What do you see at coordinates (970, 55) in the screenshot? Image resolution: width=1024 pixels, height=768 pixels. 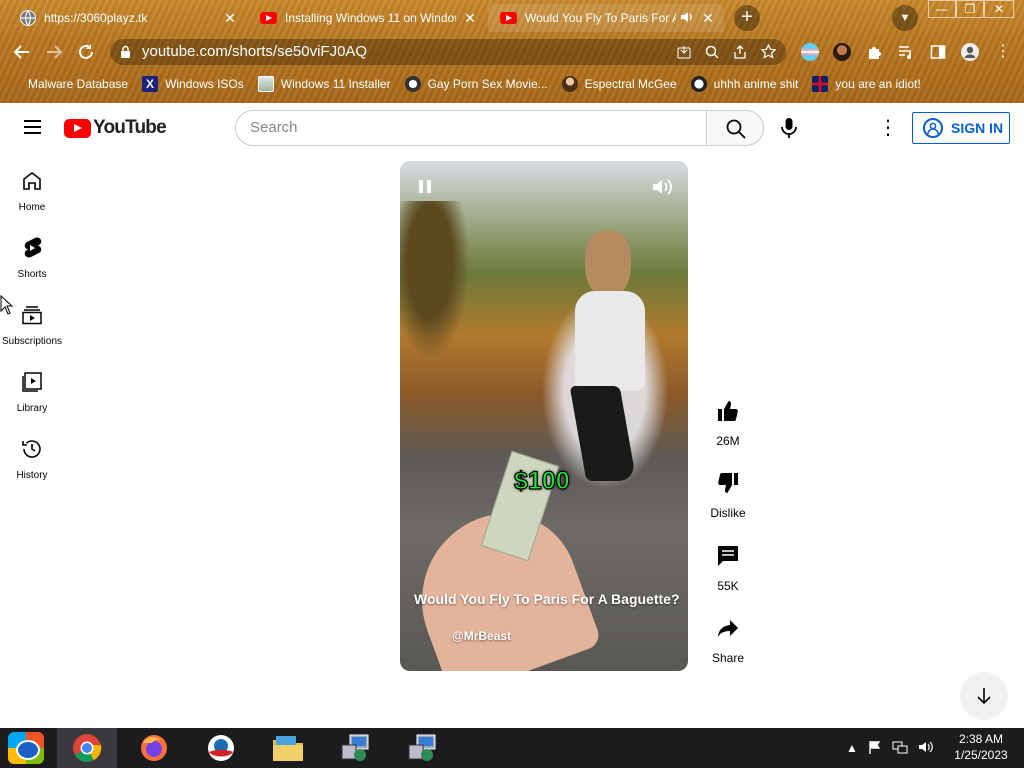 I see `profile-icon` at bounding box center [970, 55].